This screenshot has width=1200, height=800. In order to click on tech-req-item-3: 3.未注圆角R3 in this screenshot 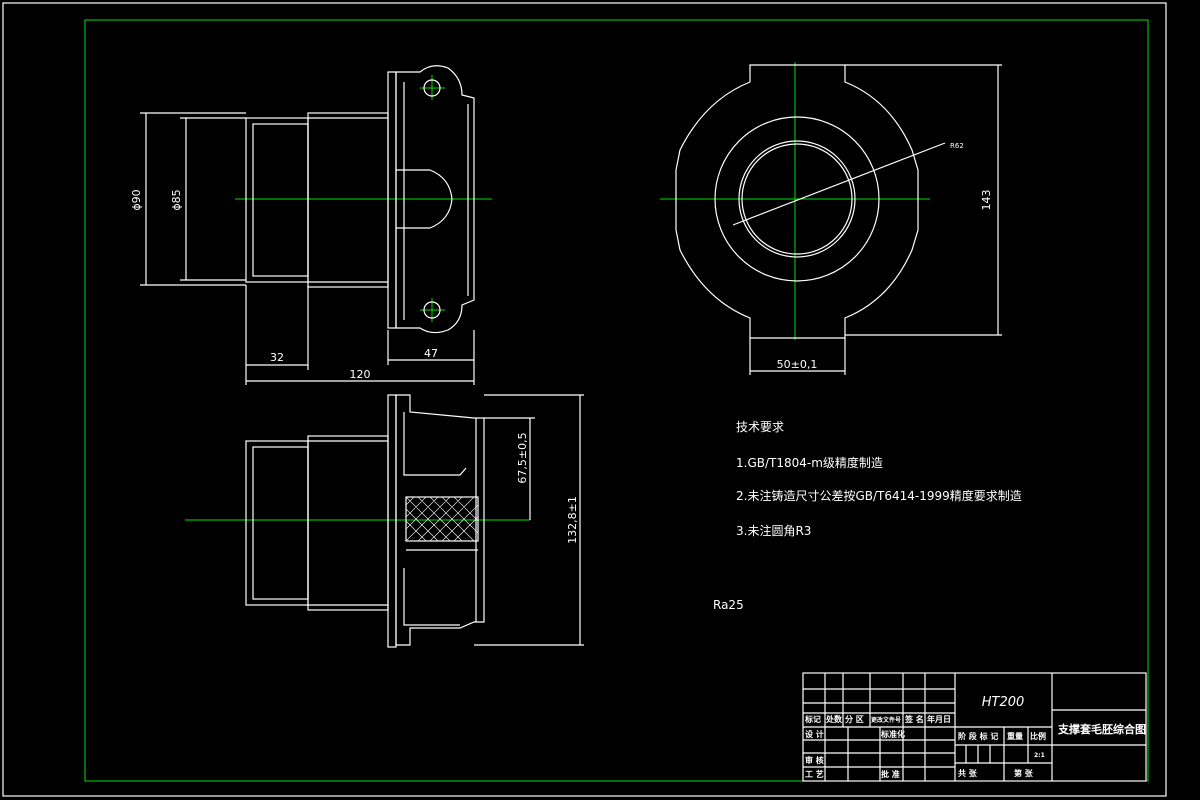, I will do `click(773, 530)`.